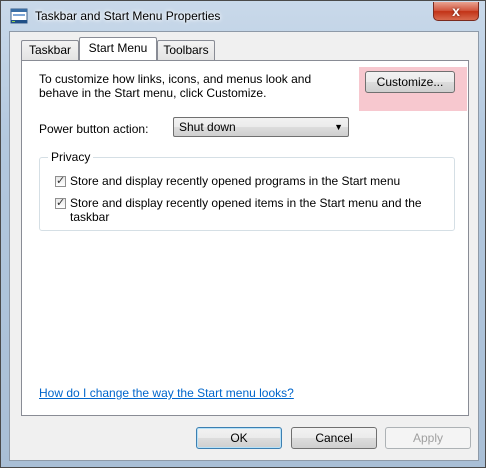 The width and height of the screenshot is (488, 470). What do you see at coordinates (428, 438) in the screenshot?
I see `apply-button: Apply` at bounding box center [428, 438].